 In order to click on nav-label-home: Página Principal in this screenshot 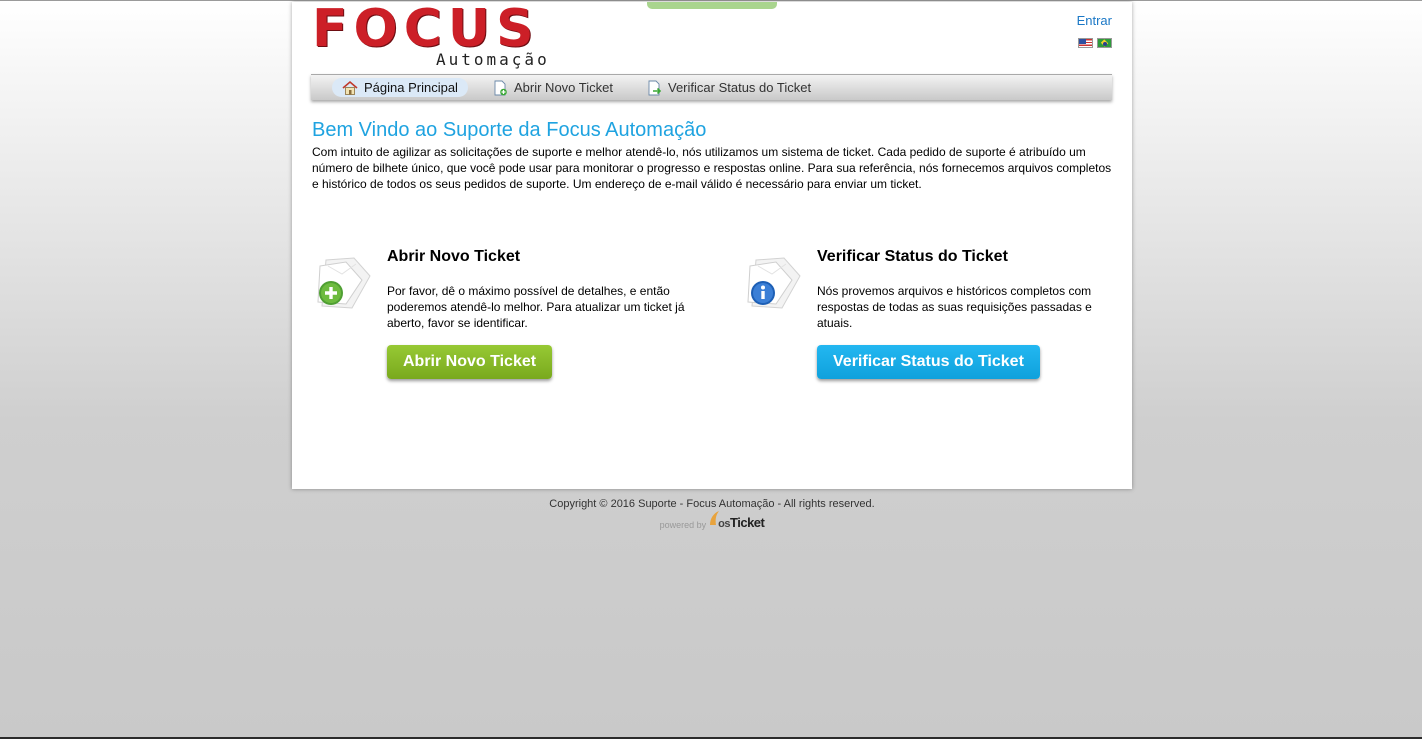, I will do `click(411, 87)`.